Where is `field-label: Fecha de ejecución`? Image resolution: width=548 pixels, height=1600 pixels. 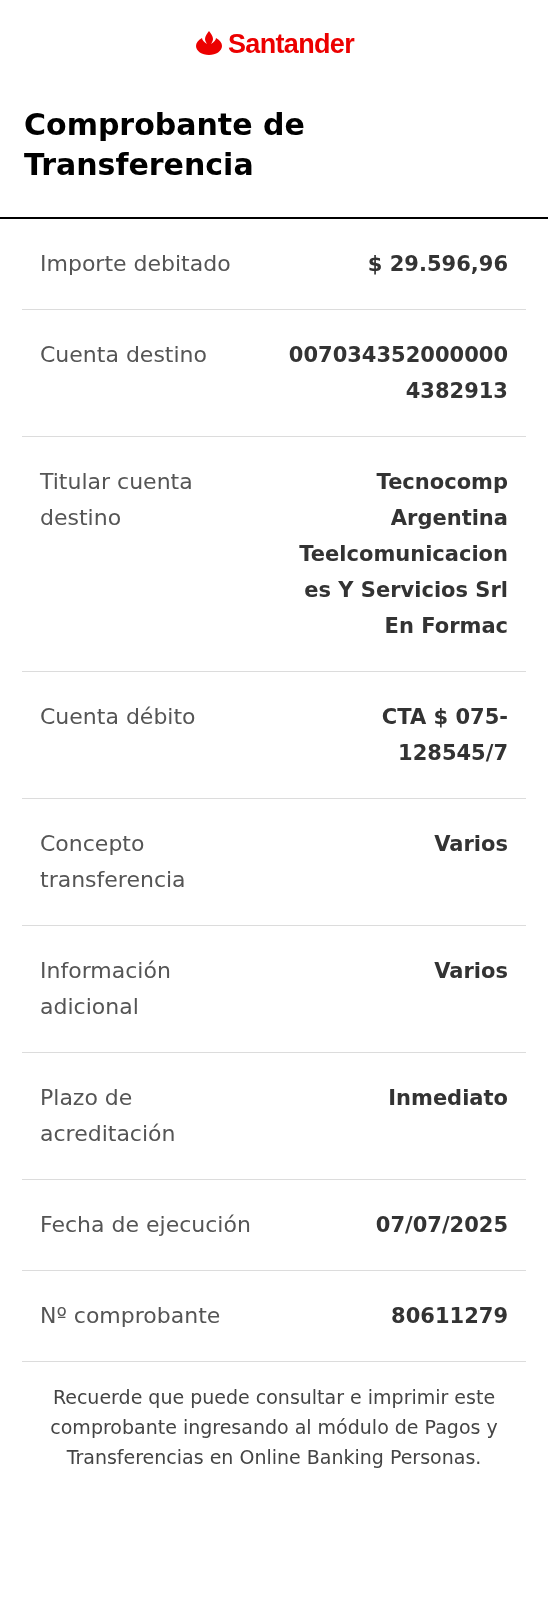
field-label: Fecha de ejecución is located at coordinates (146, 1224).